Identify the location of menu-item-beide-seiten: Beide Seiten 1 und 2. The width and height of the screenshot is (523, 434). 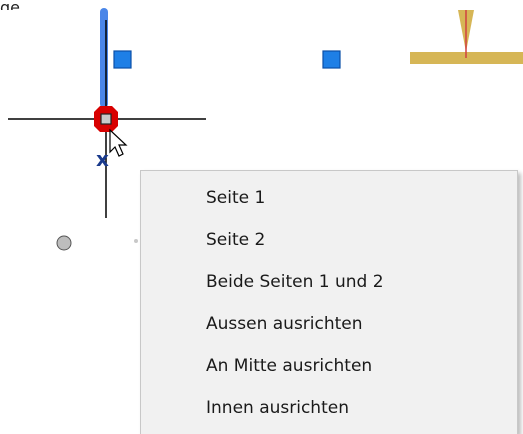
(329, 282).